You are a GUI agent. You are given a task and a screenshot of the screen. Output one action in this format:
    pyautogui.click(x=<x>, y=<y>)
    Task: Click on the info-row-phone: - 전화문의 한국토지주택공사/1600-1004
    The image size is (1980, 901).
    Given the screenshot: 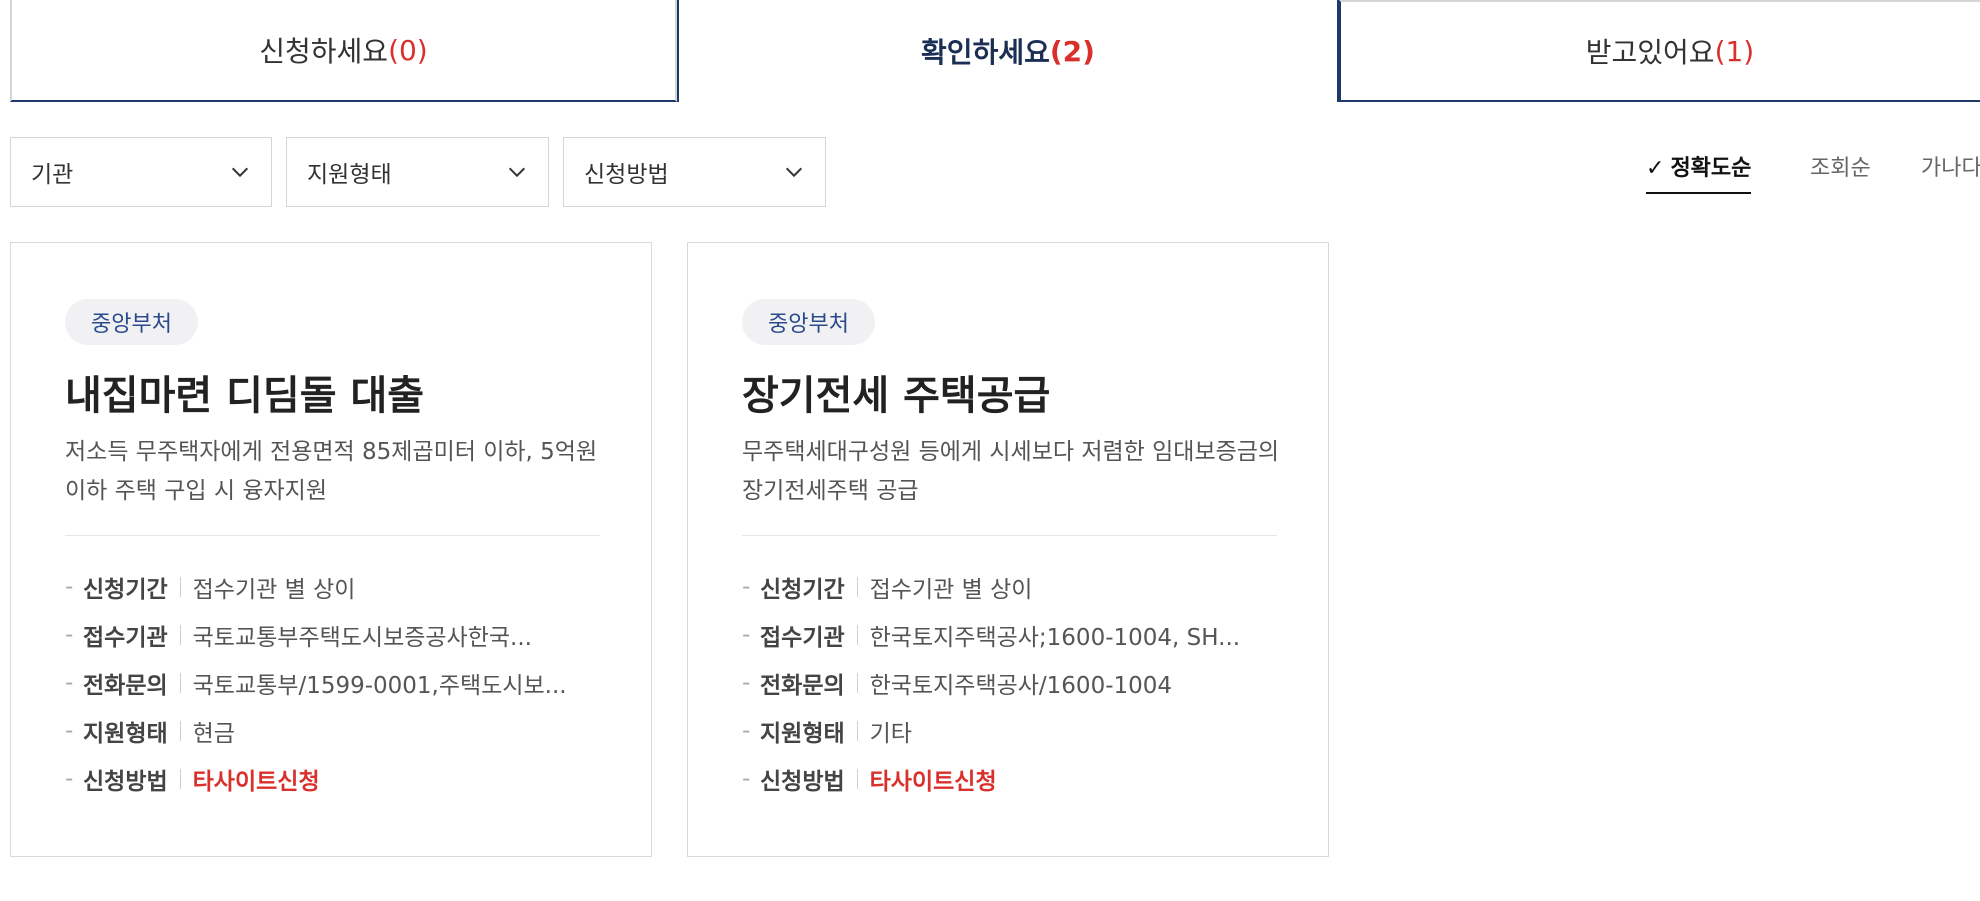 What is the action you would take?
    pyautogui.click(x=1012, y=683)
    